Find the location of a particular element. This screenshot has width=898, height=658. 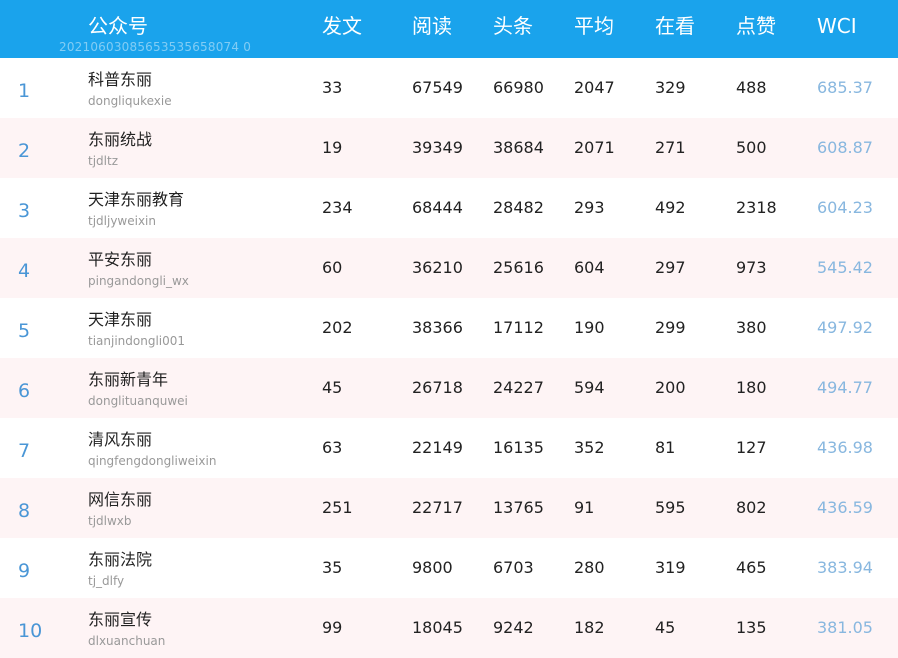

posts-cell: 251 is located at coordinates (337, 507).